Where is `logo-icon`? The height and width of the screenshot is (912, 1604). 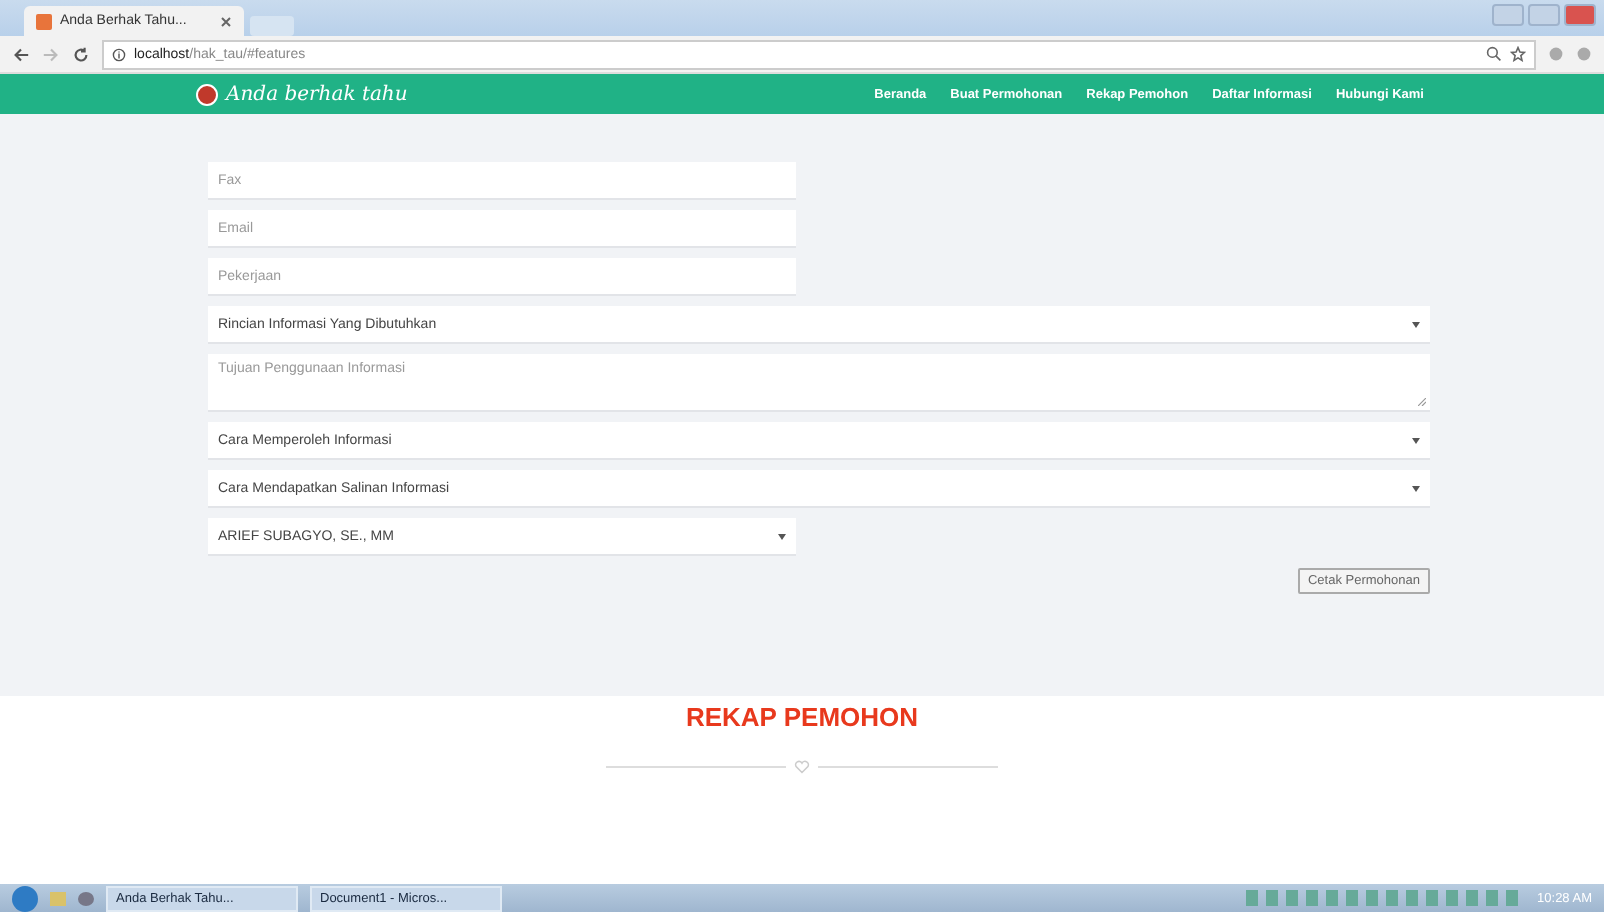 logo-icon is located at coordinates (207, 94).